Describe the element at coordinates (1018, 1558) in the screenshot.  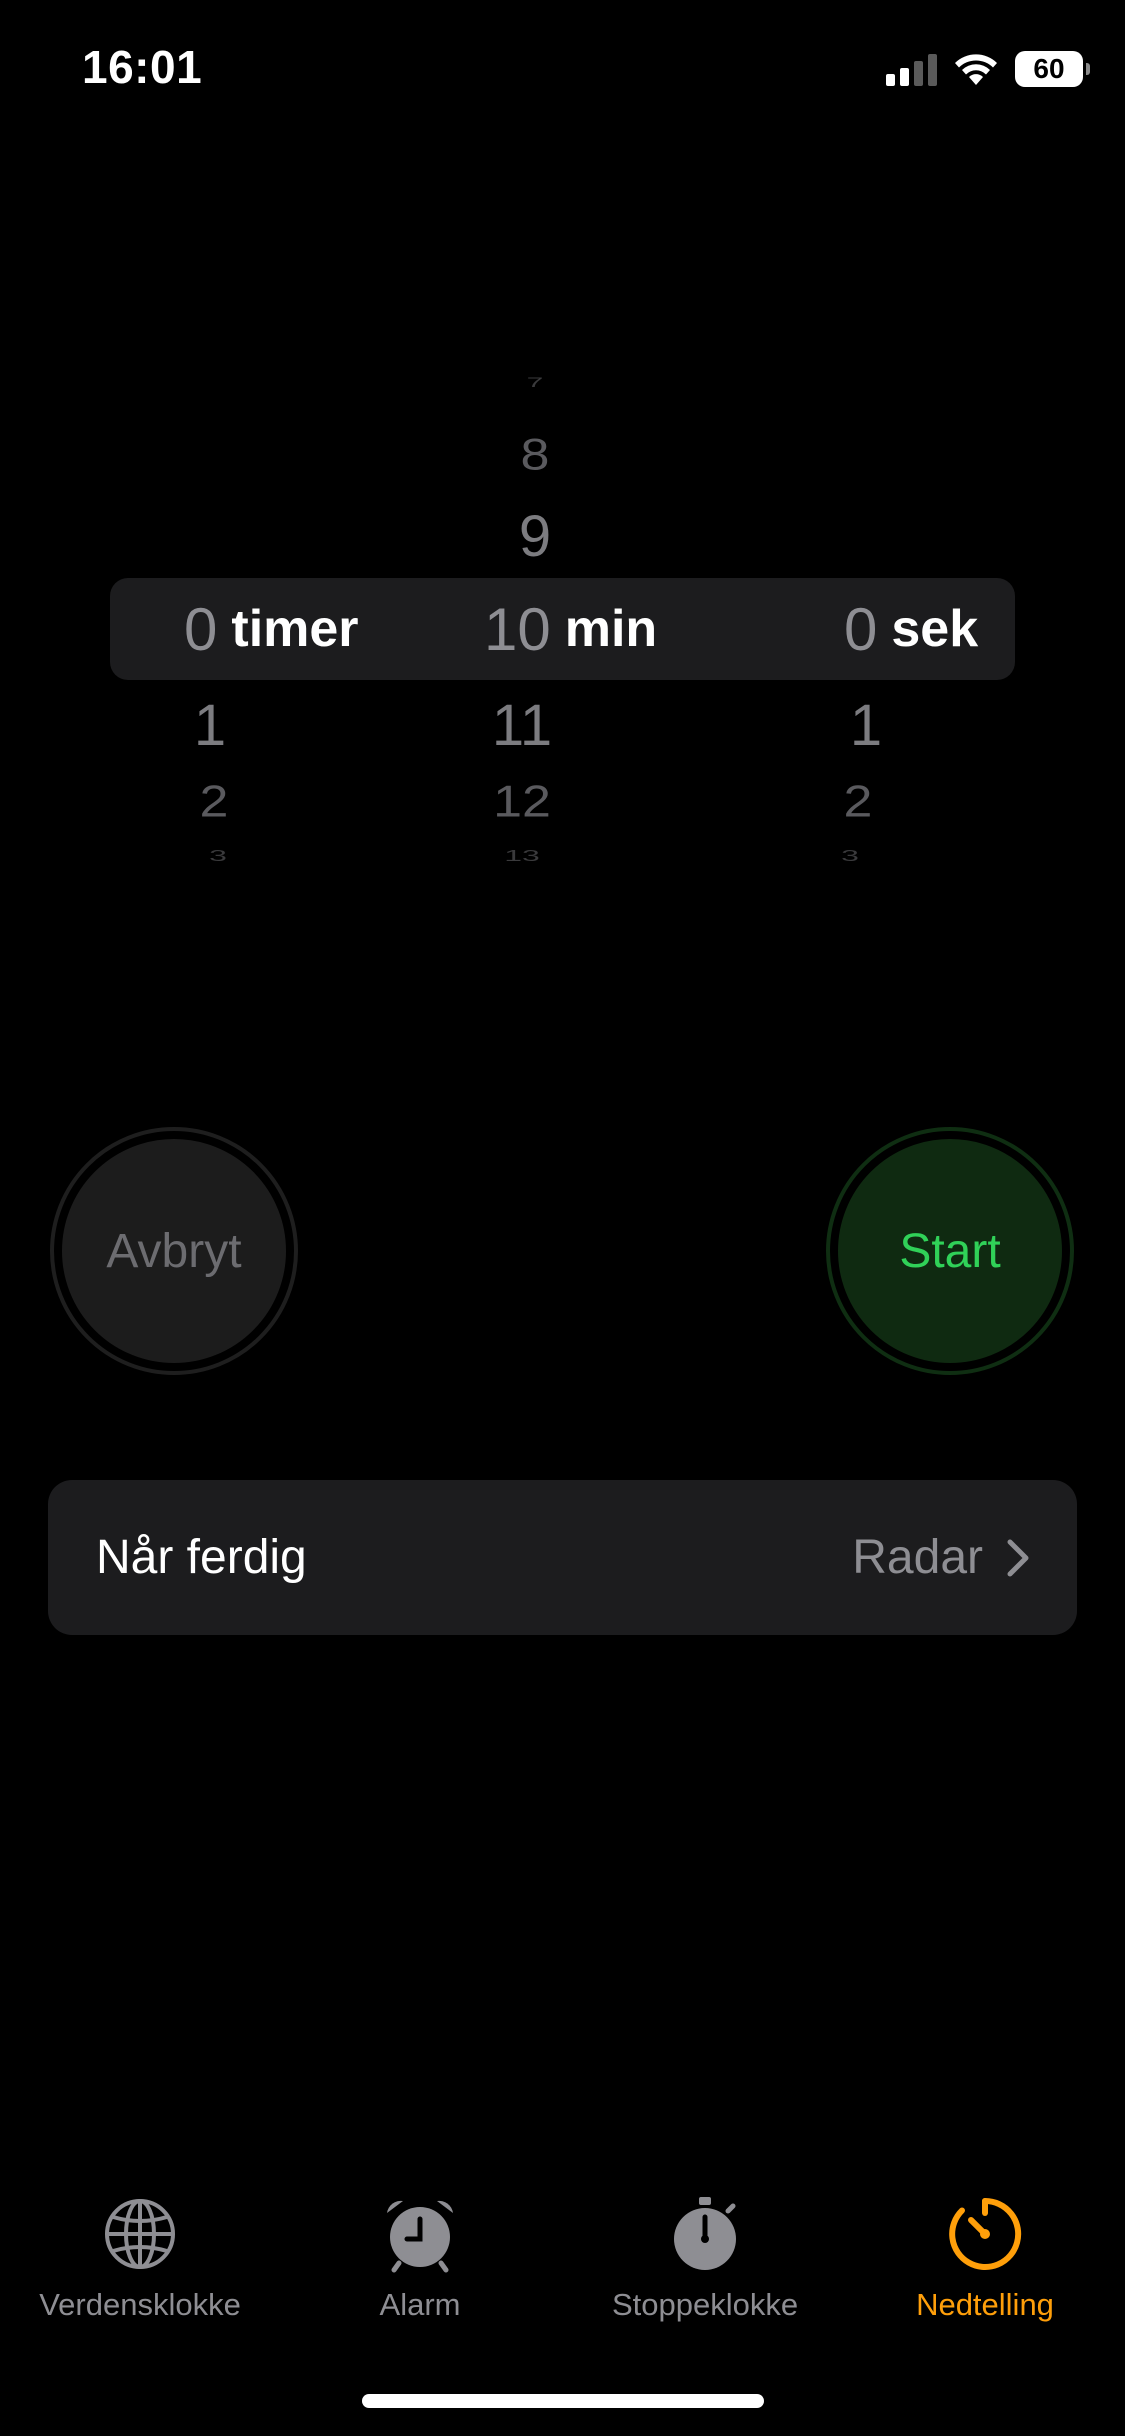
I see `chevron-right-icon` at that location.